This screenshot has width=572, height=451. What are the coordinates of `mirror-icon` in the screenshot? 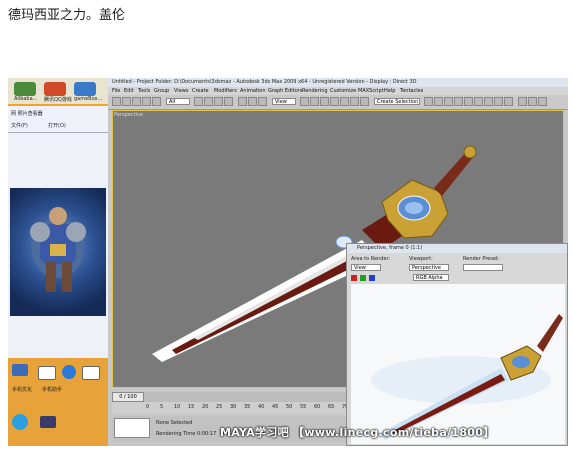 It's located at (428, 101).